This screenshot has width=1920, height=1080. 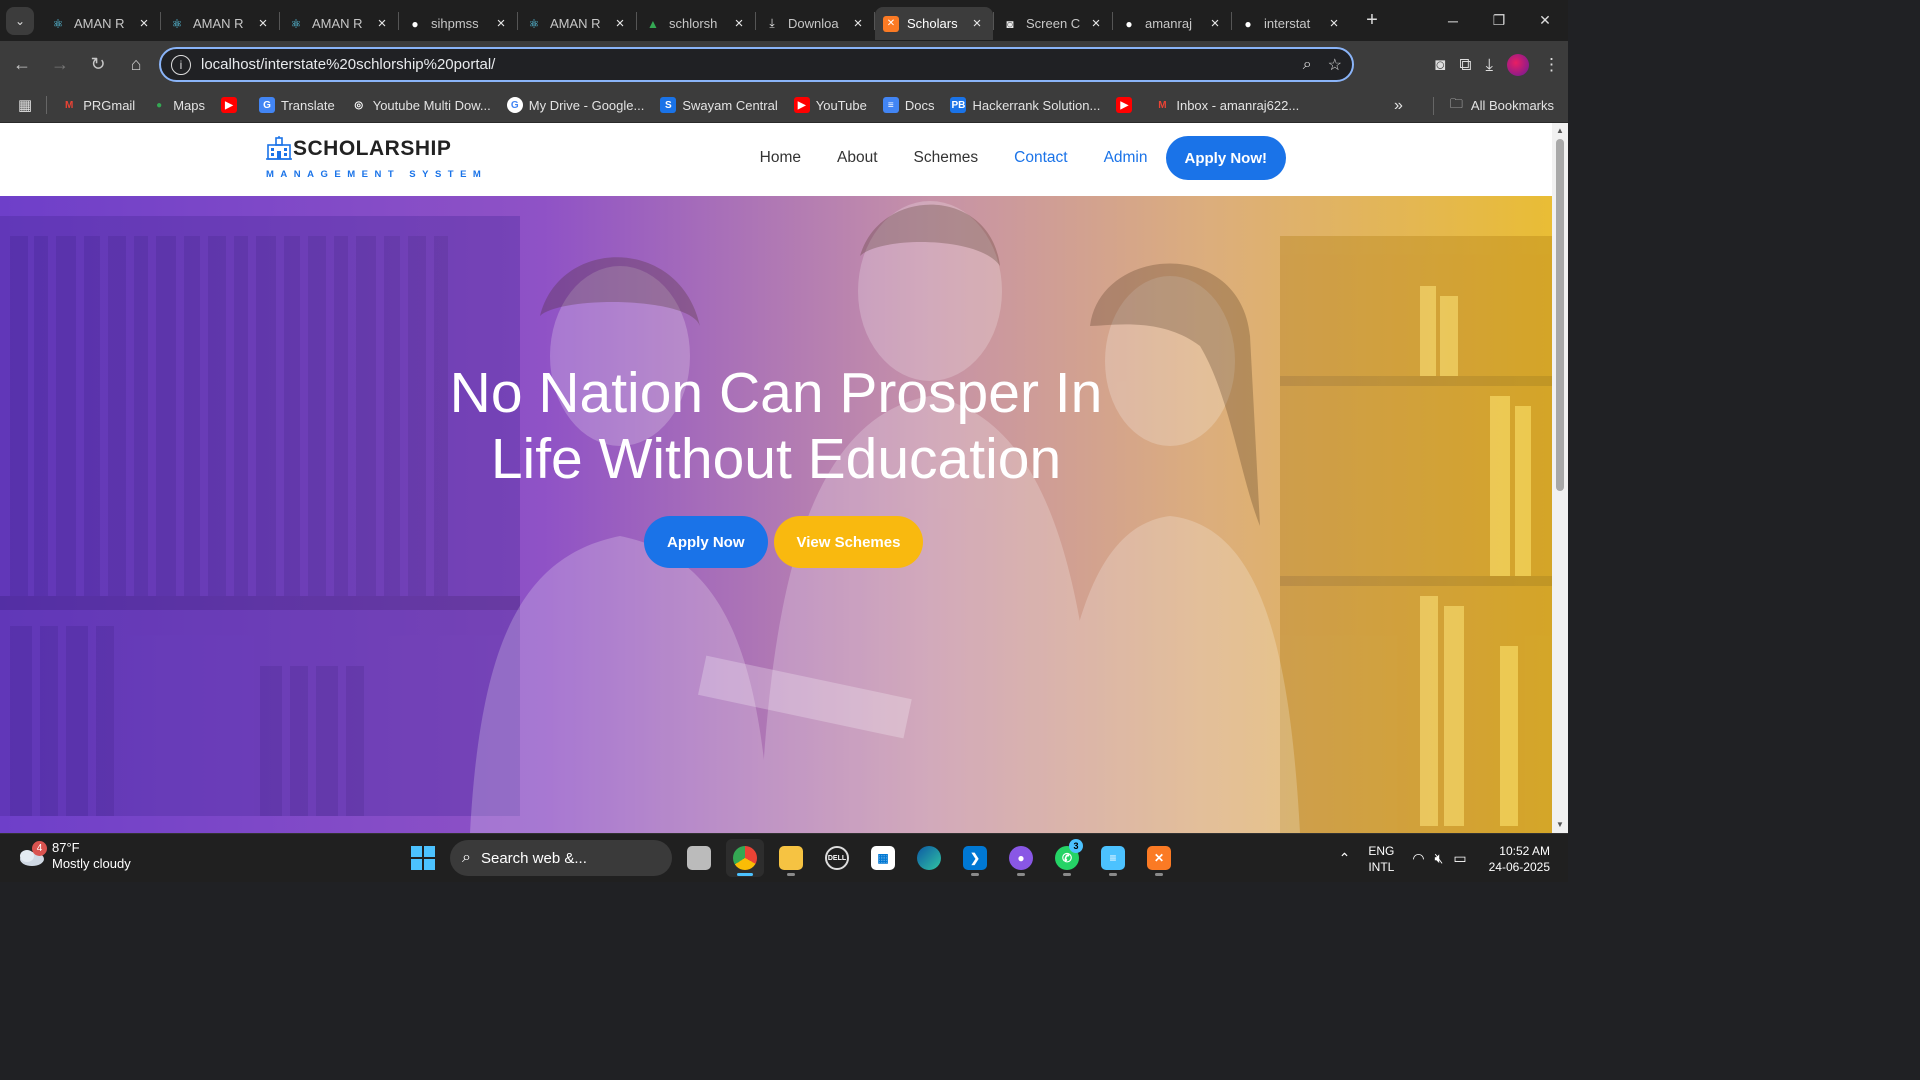 I want to click on back-button: ←, so click(x=22, y=65).